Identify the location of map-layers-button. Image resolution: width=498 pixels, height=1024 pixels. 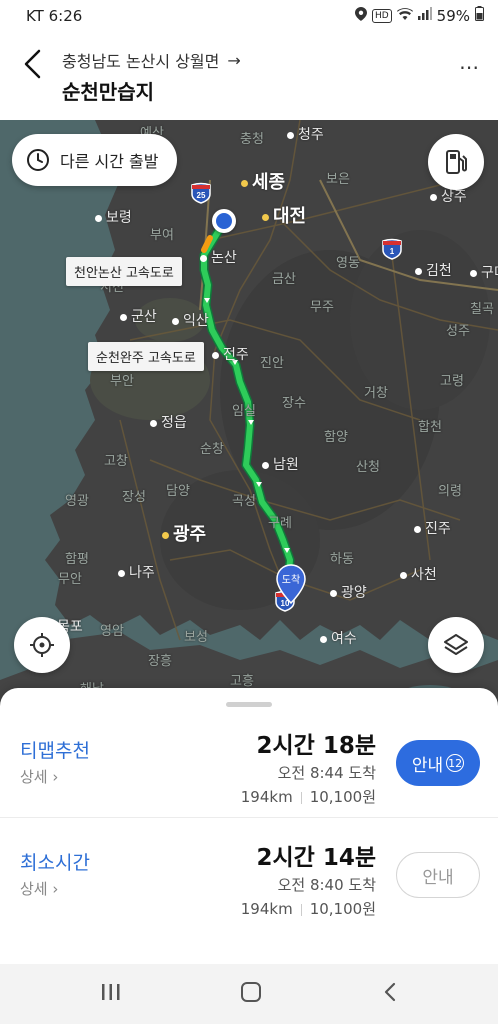
(456, 645).